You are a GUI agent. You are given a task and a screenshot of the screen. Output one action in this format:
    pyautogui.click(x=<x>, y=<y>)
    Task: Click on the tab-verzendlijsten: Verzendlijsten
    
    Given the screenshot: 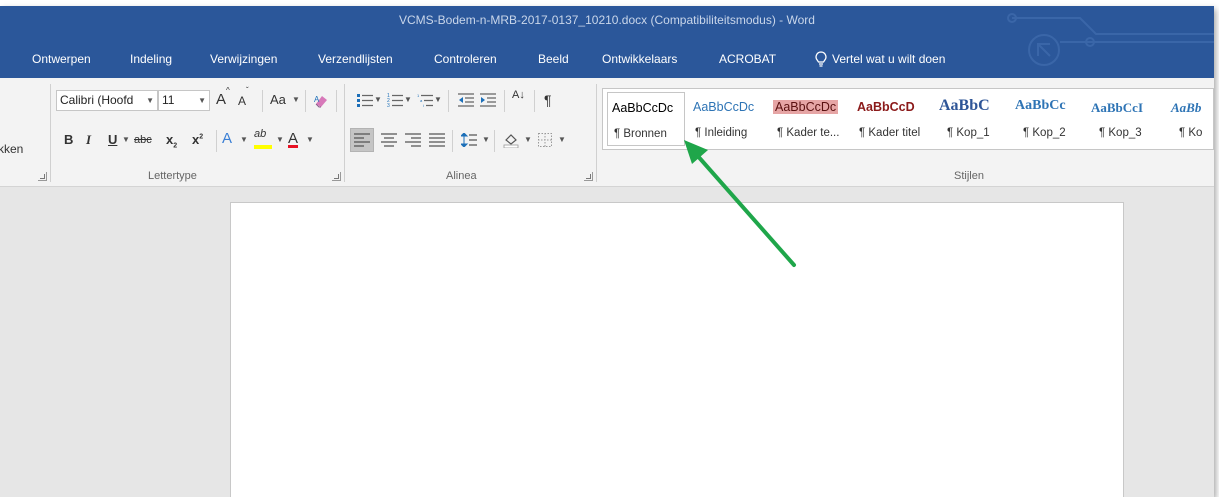 What is the action you would take?
    pyautogui.click(x=355, y=59)
    